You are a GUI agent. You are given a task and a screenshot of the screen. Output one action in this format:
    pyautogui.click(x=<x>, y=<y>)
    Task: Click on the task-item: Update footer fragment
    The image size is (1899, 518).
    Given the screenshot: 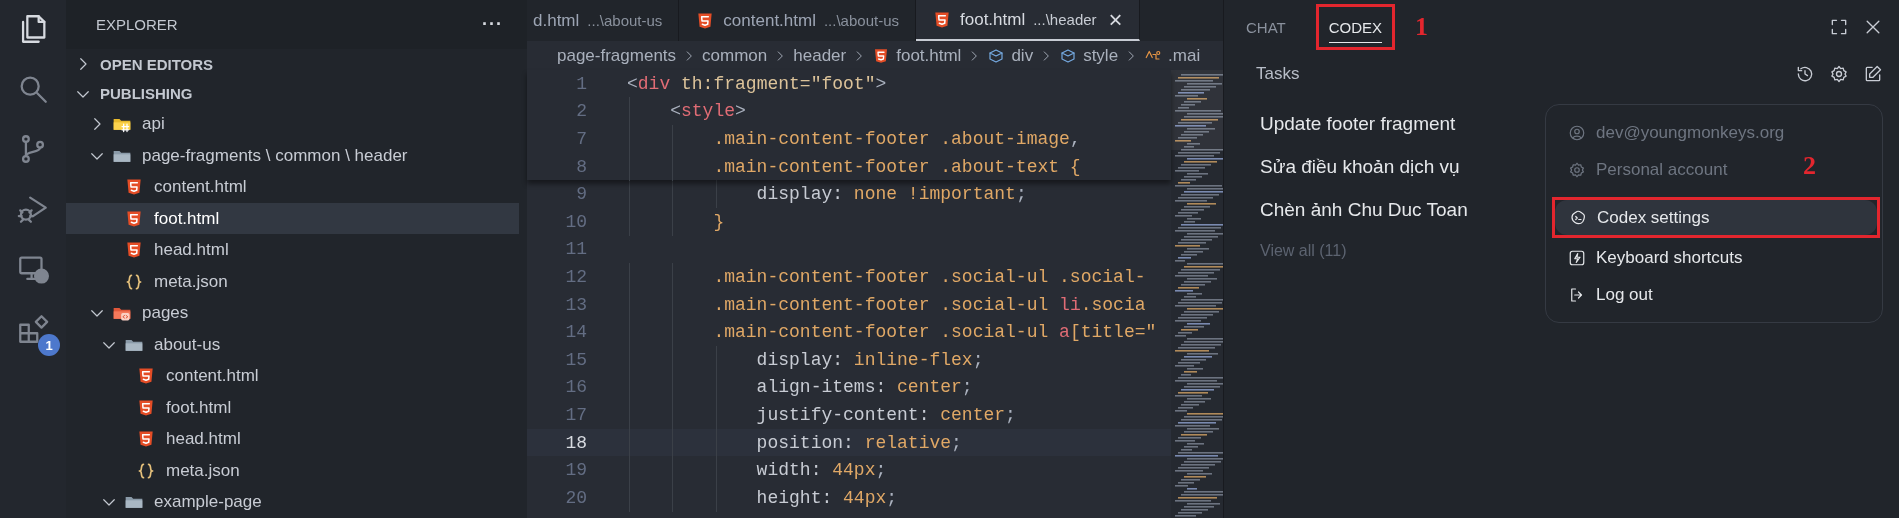 What is the action you would take?
    pyautogui.click(x=1364, y=123)
    